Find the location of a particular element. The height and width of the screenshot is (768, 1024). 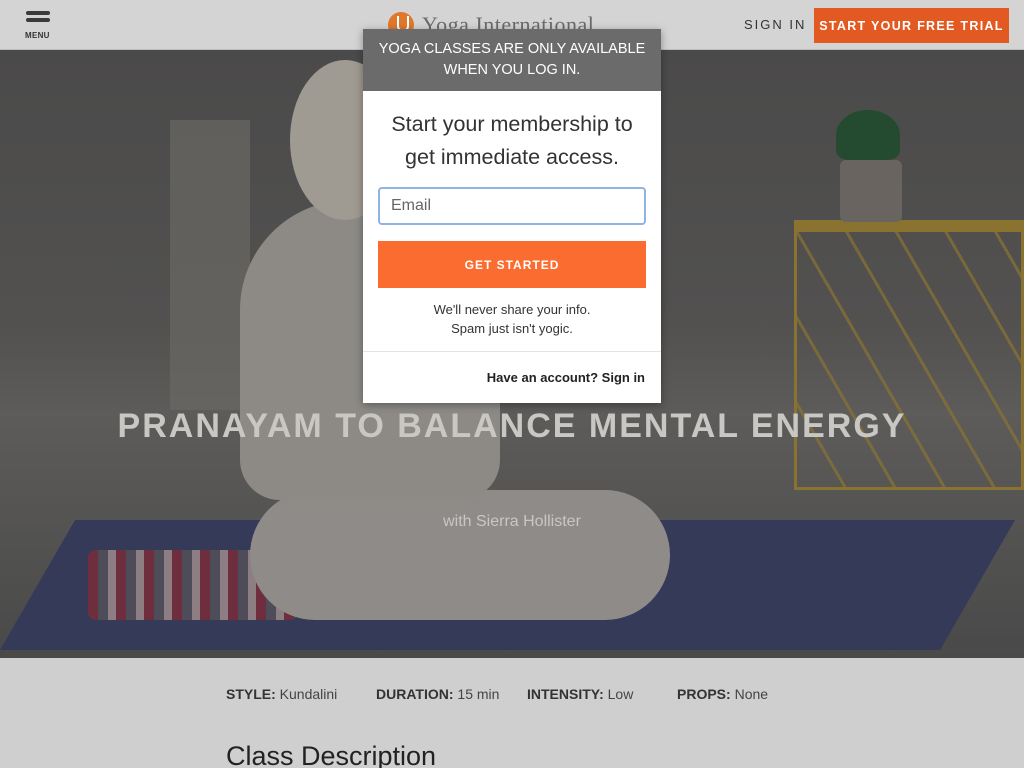

menu-button: MENU is located at coordinates (39, 26).